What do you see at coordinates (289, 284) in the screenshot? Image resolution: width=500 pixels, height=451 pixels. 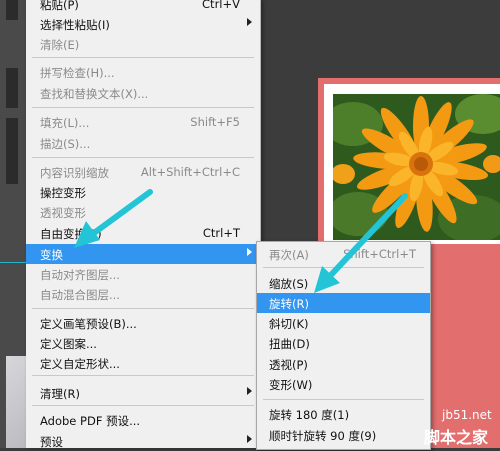 I see `menu-item-label: 缩放(S)` at bounding box center [289, 284].